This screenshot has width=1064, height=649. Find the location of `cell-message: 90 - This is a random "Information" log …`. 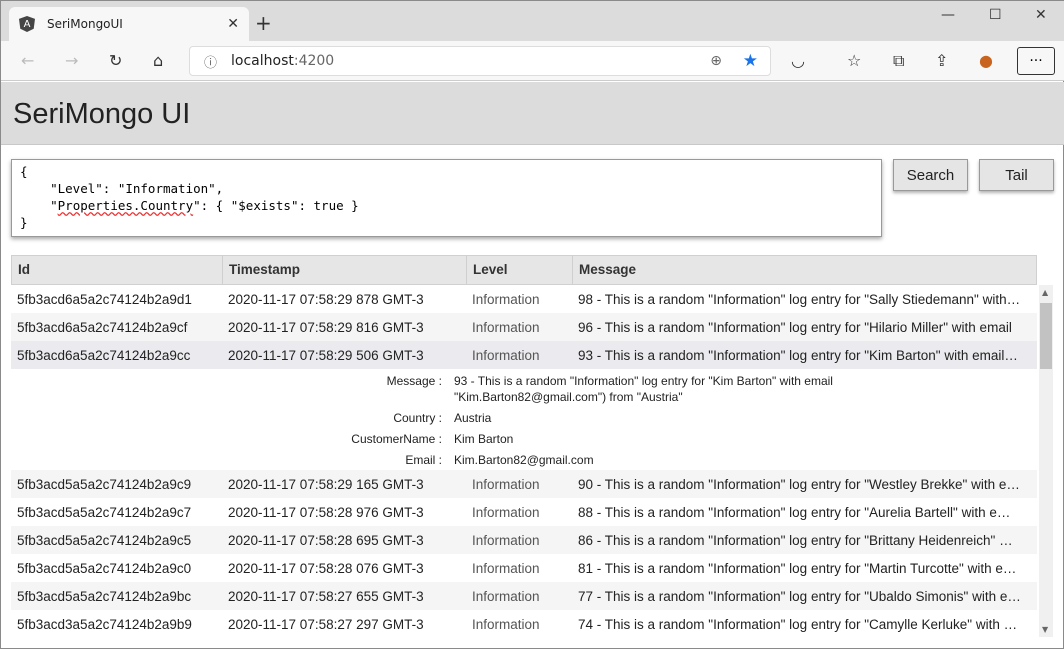

cell-message: 90 - This is a random "Information" log … is located at coordinates (802, 484).